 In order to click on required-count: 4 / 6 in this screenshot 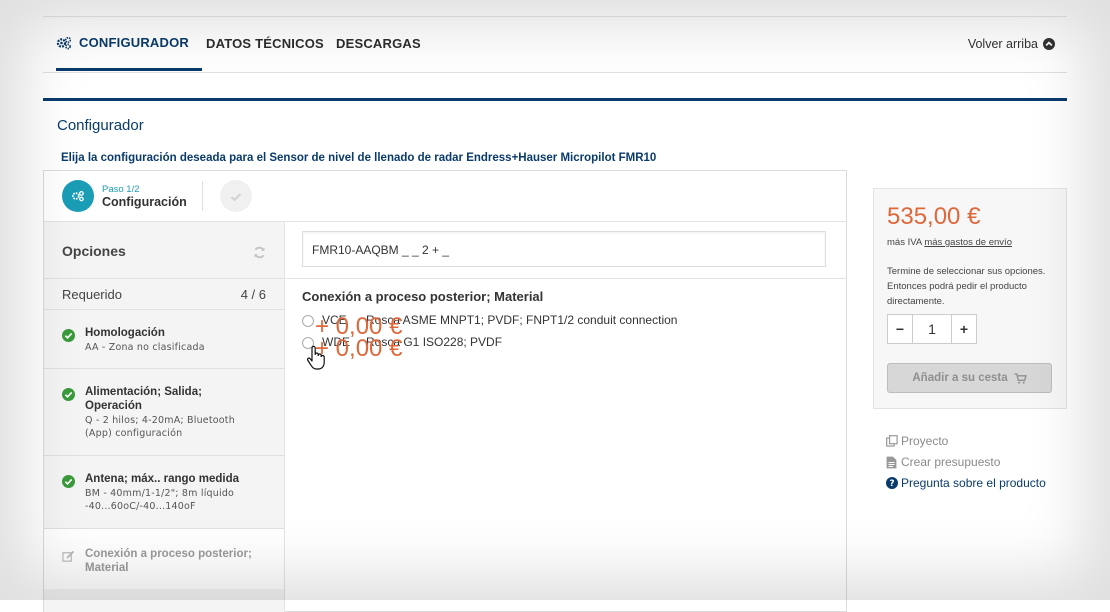, I will do `click(253, 294)`.